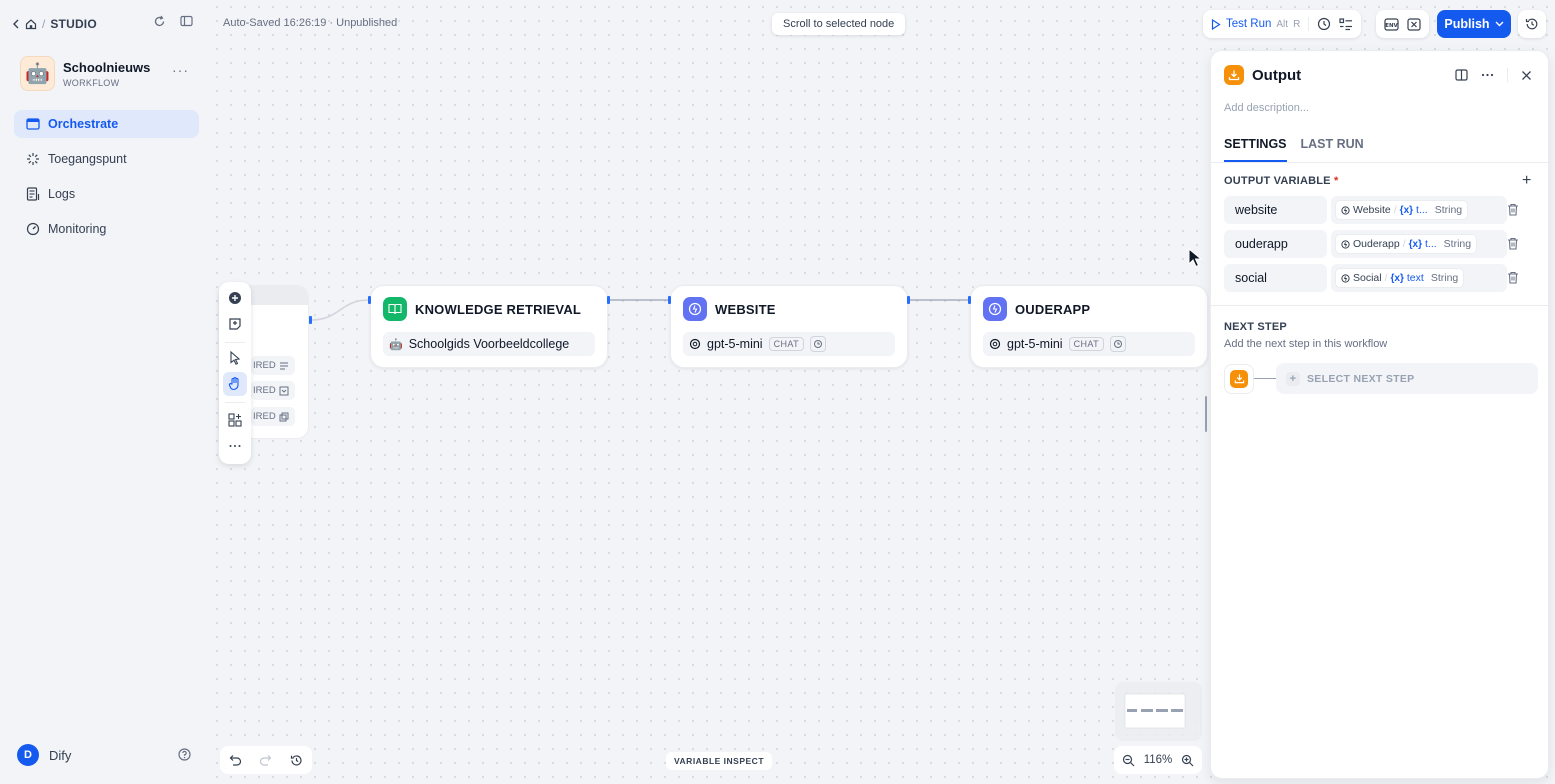 Image resolution: width=1555 pixels, height=784 pixels. What do you see at coordinates (1372, 210) in the screenshot?
I see `ref-node: Website` at bounding box center [1372, 210].